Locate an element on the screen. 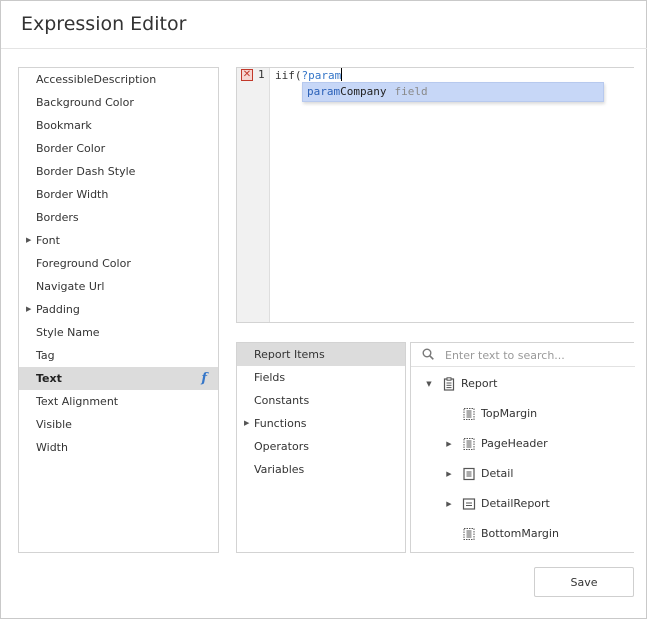 The height and width of the screenshot is (619, 647). error-marker-icon: ✕ is located at coordinates (247, 75).